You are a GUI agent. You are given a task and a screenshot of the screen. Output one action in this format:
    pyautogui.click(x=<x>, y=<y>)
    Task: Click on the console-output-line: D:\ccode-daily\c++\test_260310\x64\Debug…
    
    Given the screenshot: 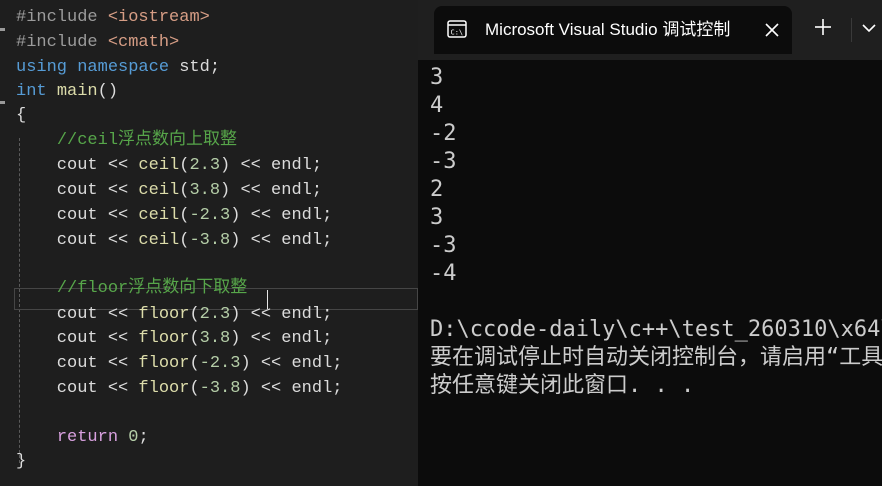 What is the action you would take?
    pyautogui.click(x=656, y=329)
    